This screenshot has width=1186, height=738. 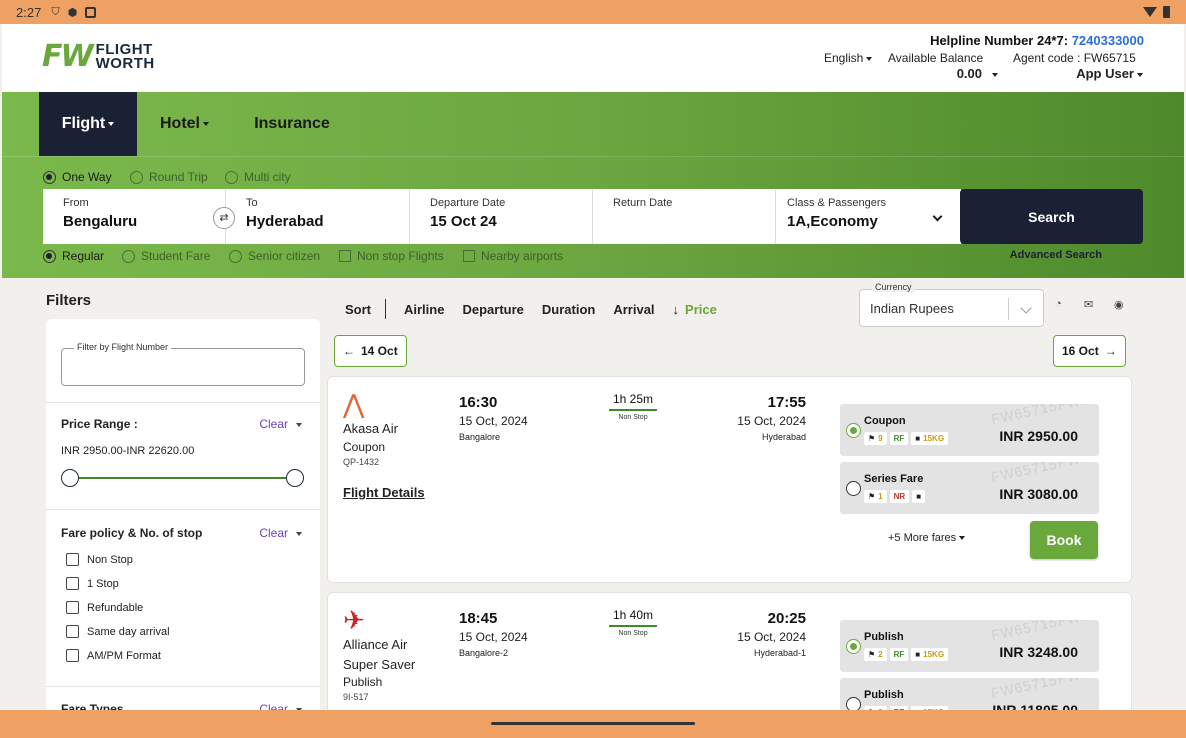 I want to click on currency-value: Indian Rupees, so click(x=912, y=308).